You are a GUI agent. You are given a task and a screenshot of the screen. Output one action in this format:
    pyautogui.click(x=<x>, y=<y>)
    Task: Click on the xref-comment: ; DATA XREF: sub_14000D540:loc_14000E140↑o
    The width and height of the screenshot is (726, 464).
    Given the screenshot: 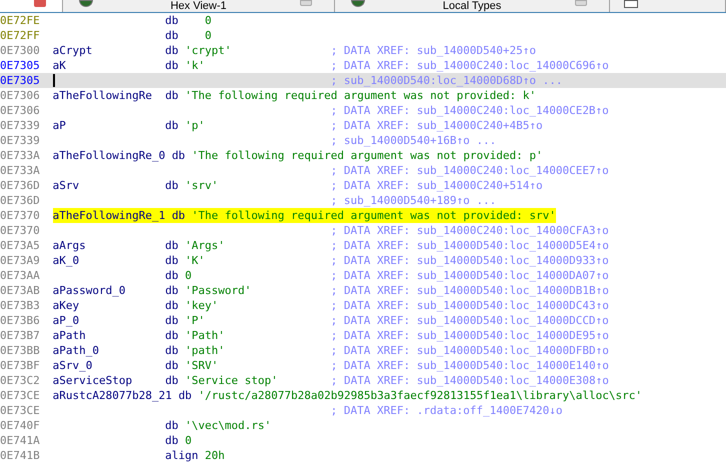 What is the action you would take?
    pyautogui.click(x=469, y=365)
    